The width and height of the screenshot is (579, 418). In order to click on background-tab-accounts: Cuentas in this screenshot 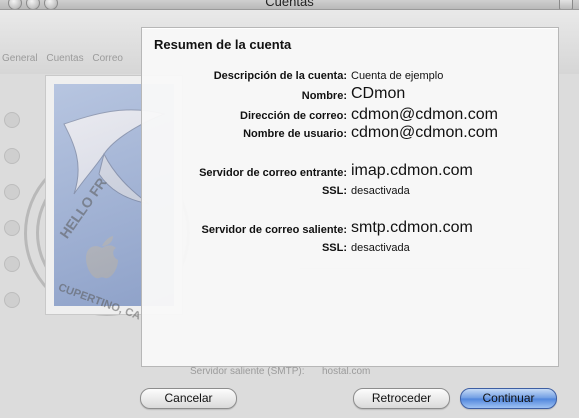, I will do `click(65, 58)`.